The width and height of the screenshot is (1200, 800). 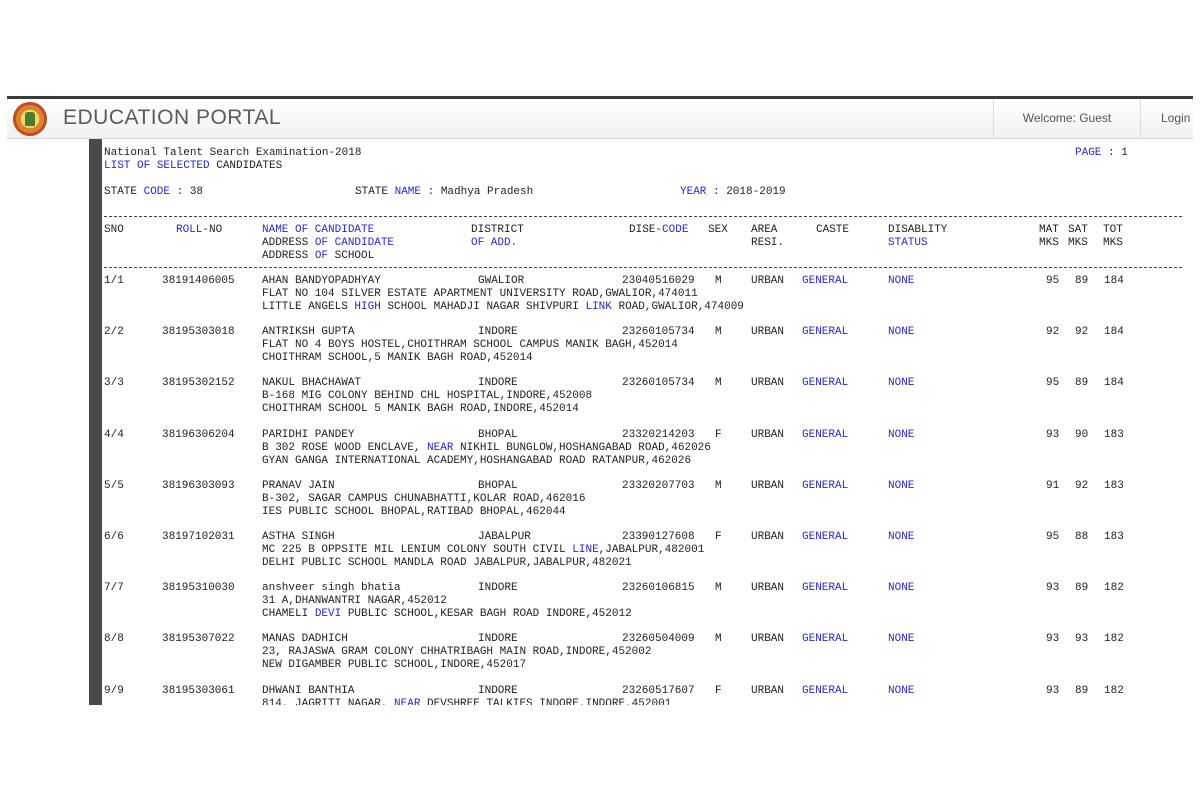 I want to click on row-sno: 4/4, so click(x=114, y=434).